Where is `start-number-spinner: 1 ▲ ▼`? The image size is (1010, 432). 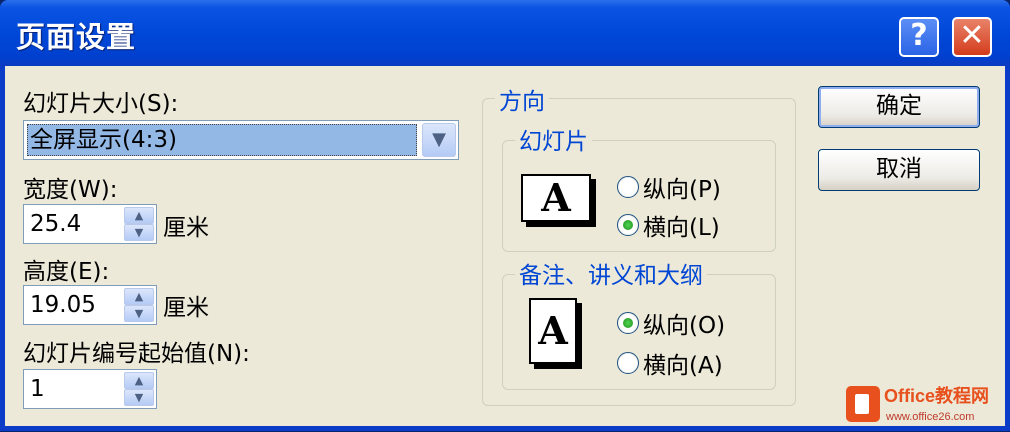 start-number-spinner: 1 ▲ ▼ is located at coordinates (90, 389).